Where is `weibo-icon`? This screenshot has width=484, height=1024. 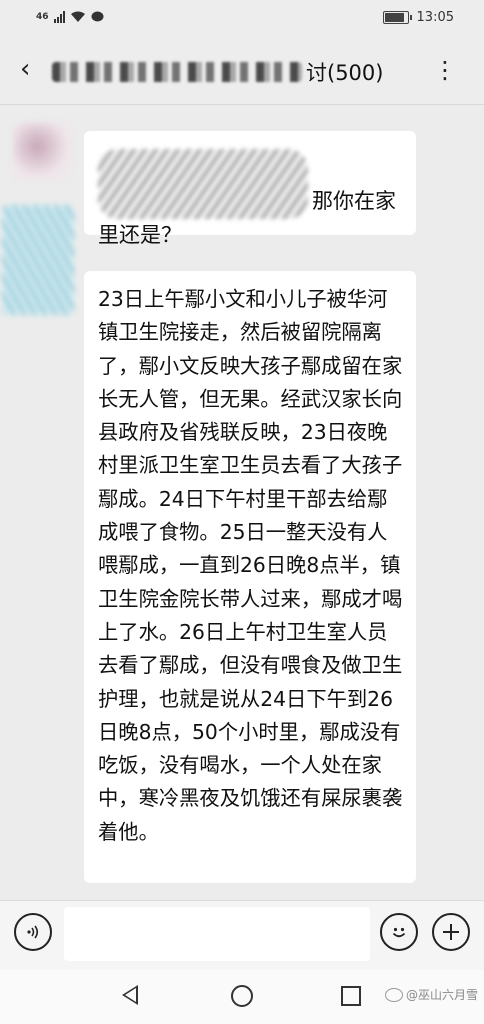 weibo-icon is located at coordinates (393, 994).